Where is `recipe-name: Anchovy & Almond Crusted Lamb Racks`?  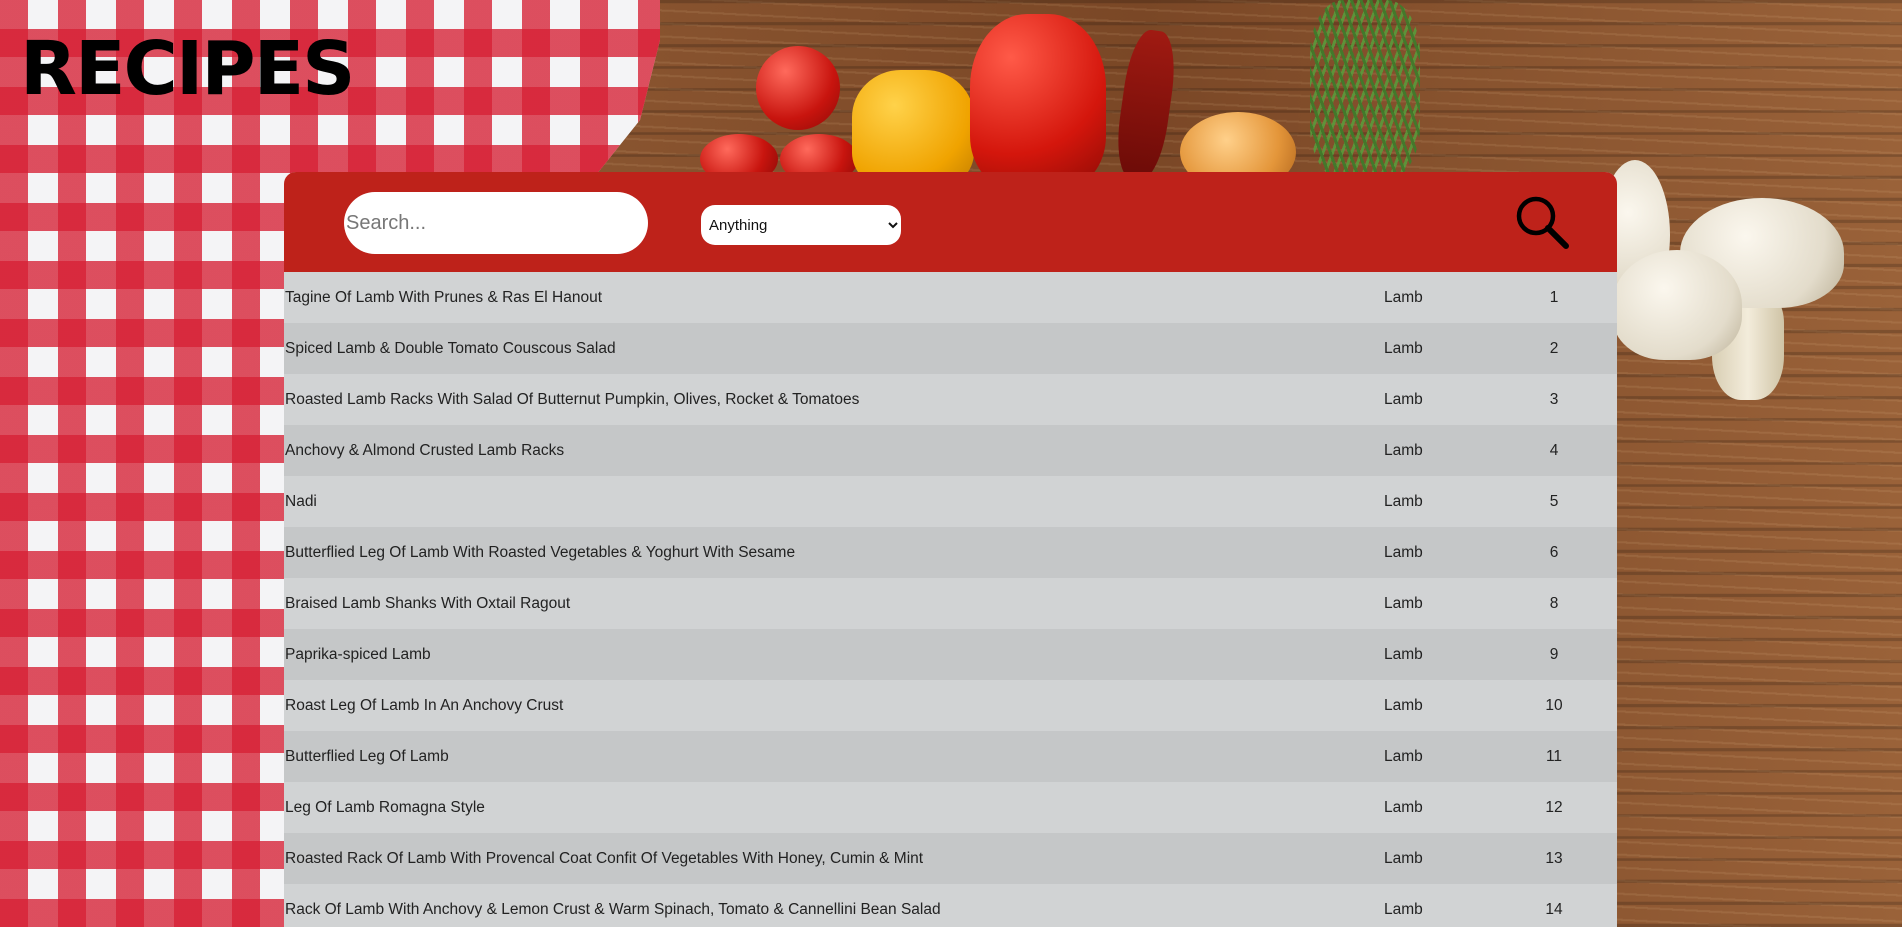 recipe-name: Anchovy & Almond Crusted Lamb Racks is located at coordinates (425, 450).